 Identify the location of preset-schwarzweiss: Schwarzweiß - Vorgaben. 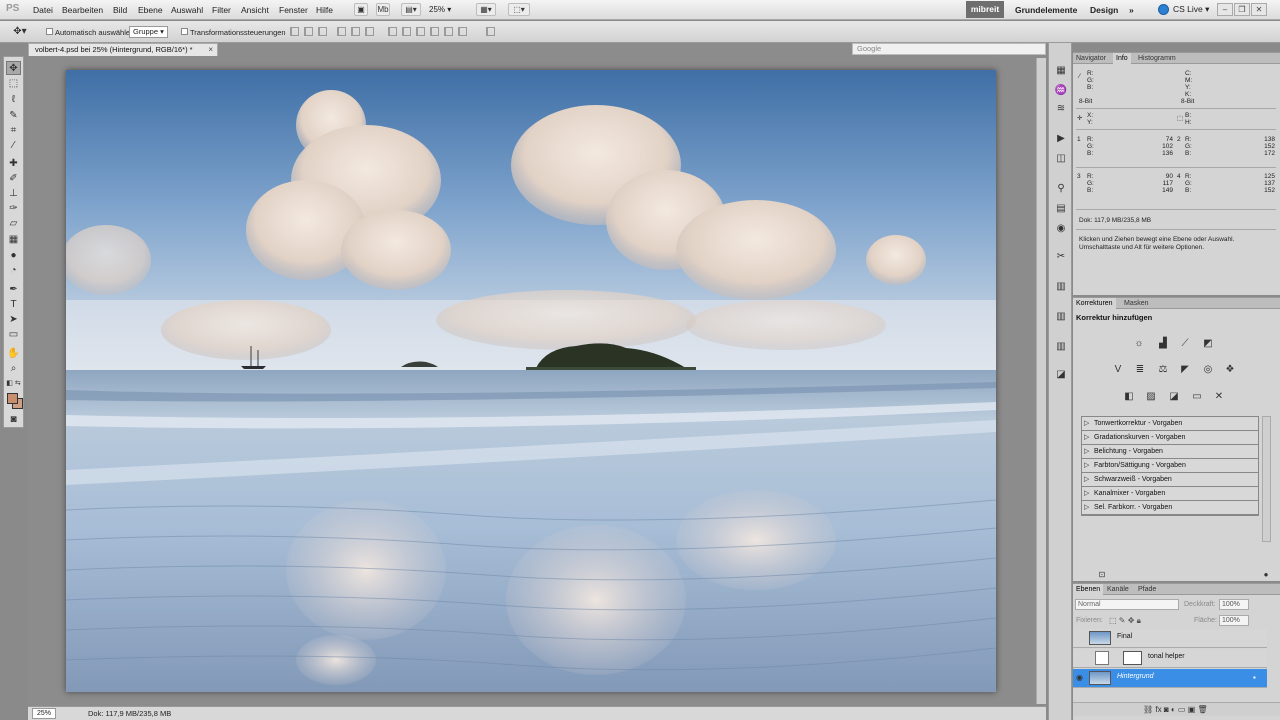
(1170, 480).